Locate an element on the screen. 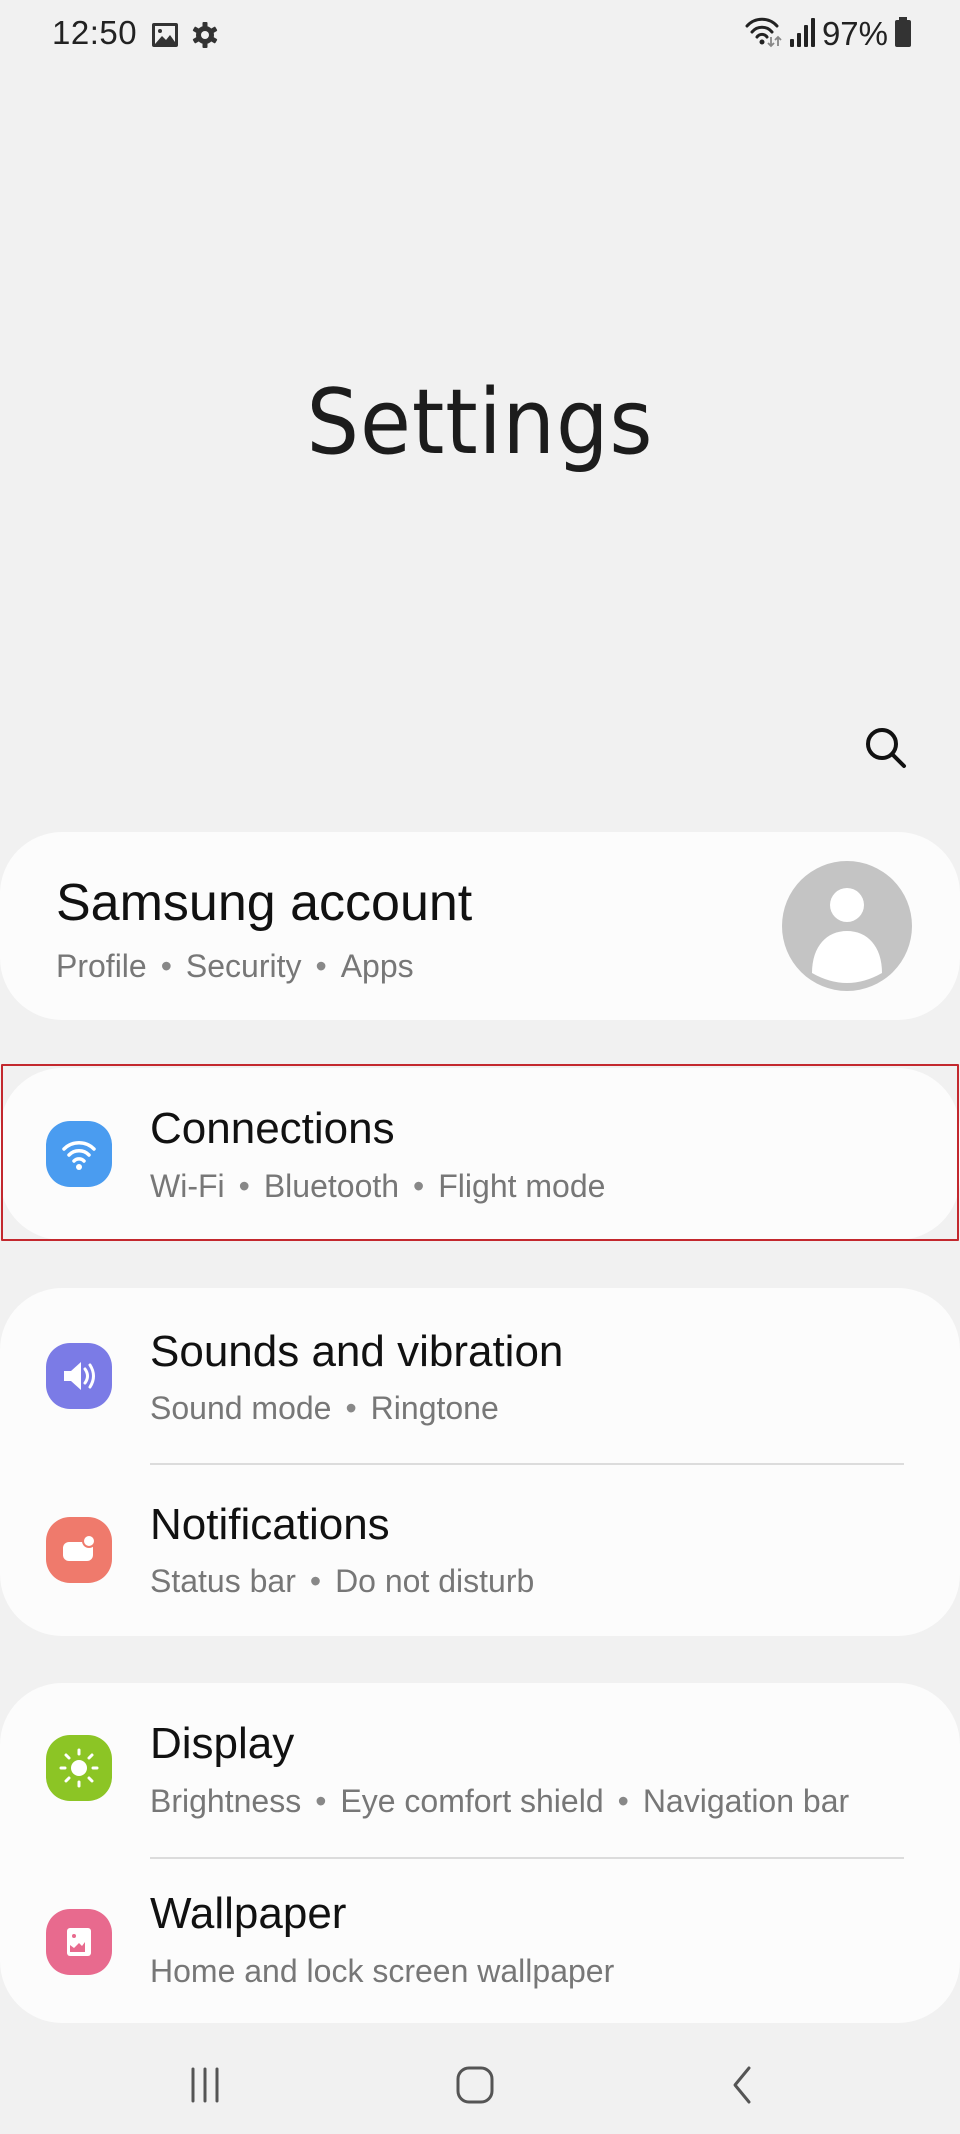 The width and height of the screenshot is (960, 2134). notifications-icon-tile is located at coordinates (79, 1550).